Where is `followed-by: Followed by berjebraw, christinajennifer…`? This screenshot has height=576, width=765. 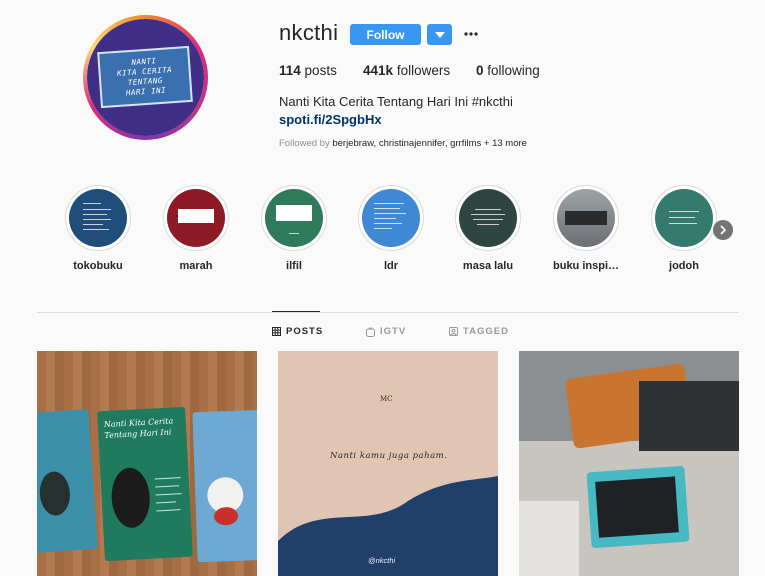
followed-by: Followed by berjebraw, christinajennifer… is located at coordinates (403, 143).